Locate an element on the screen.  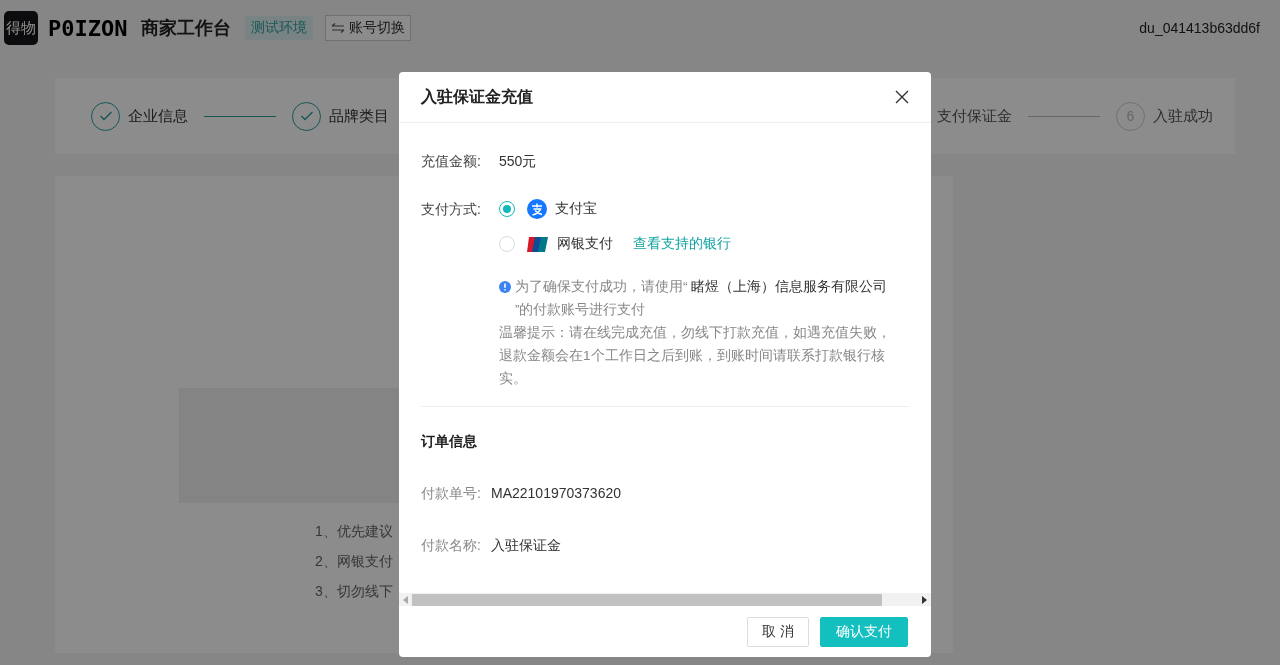
app-title: 商家工作台 is located at coordinates (186, 28).